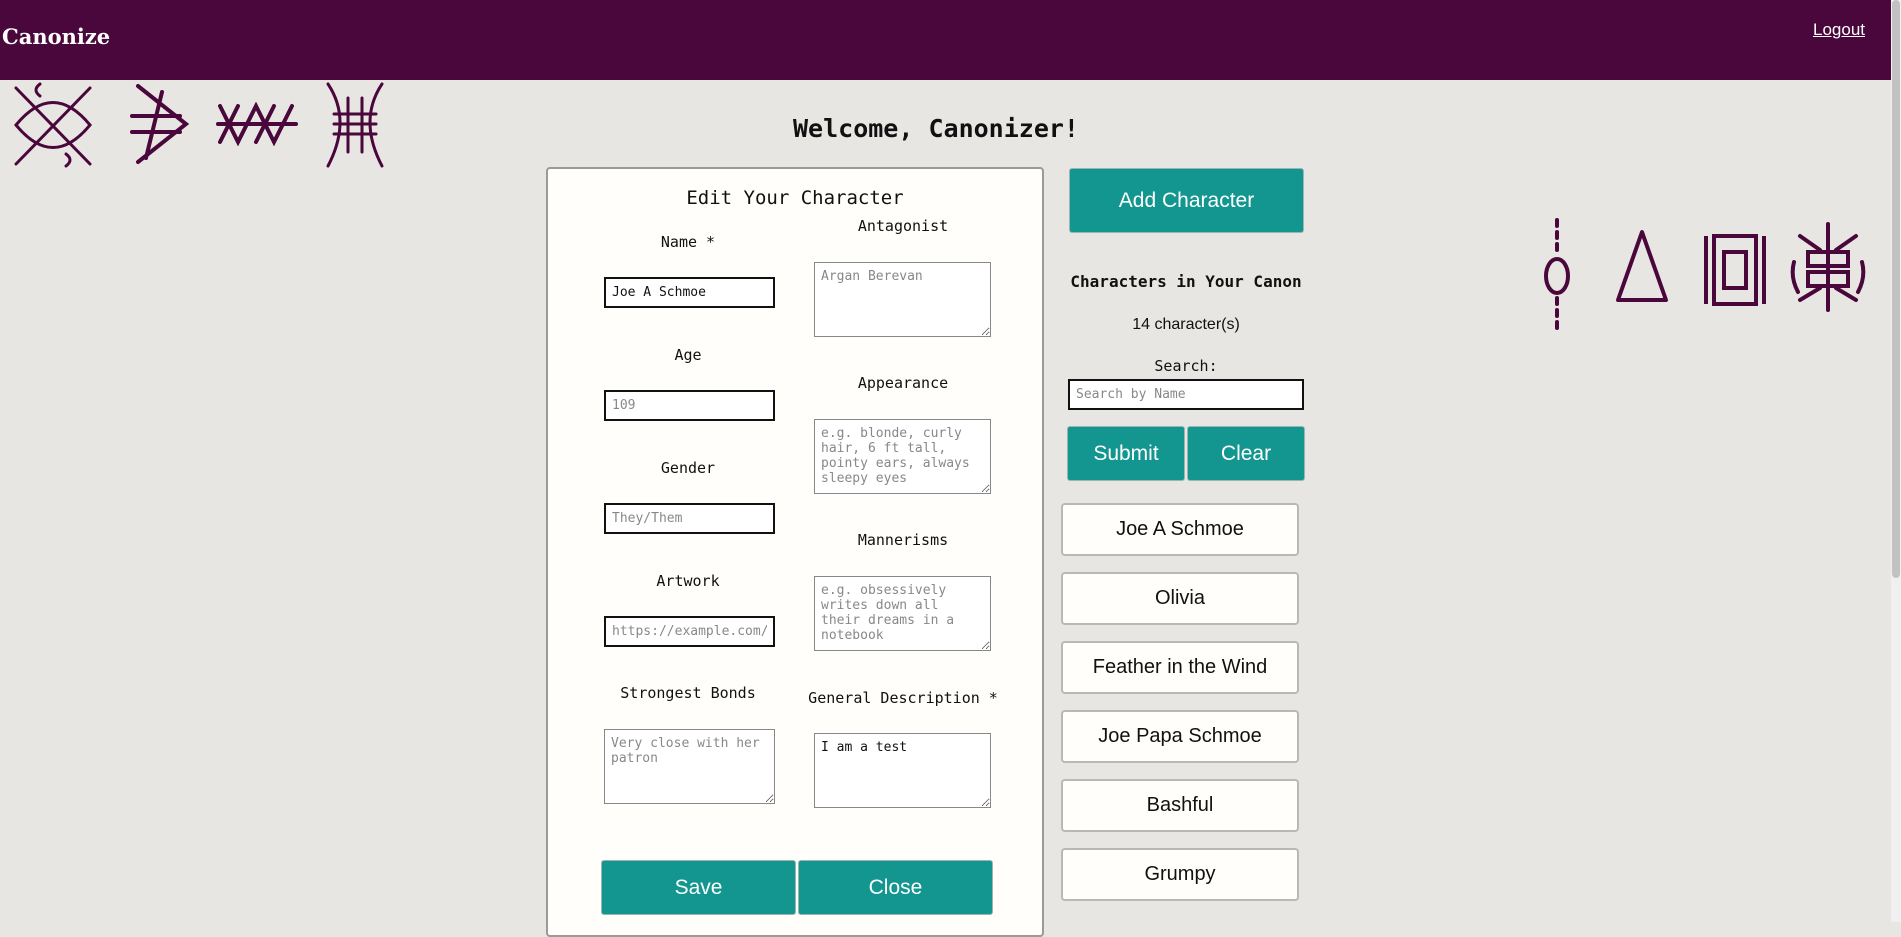 This screenshot has width=1901, height=937. What do you see at coordinates (1246, 453) in the screenshot?
I see `clear-button: Clear` at bounding box center [1246, 453].